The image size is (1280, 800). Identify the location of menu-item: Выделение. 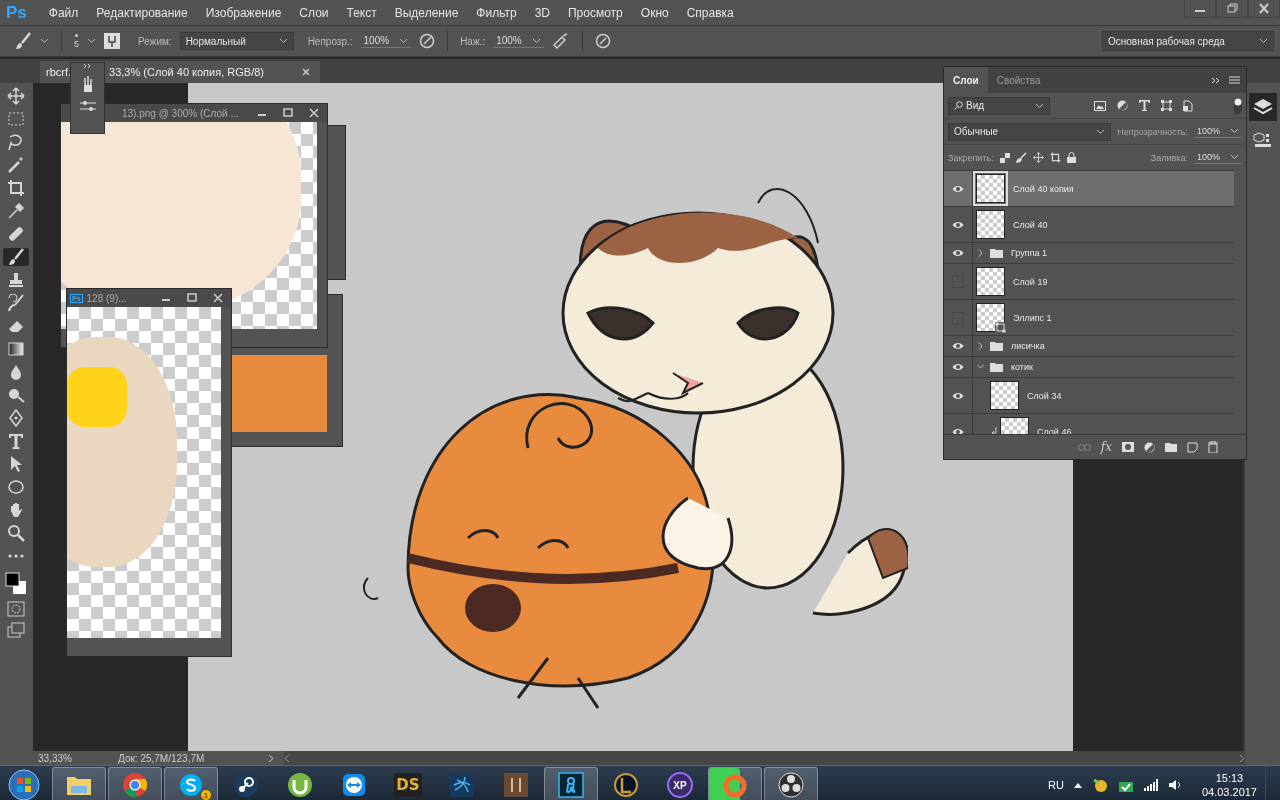
(427, 12).